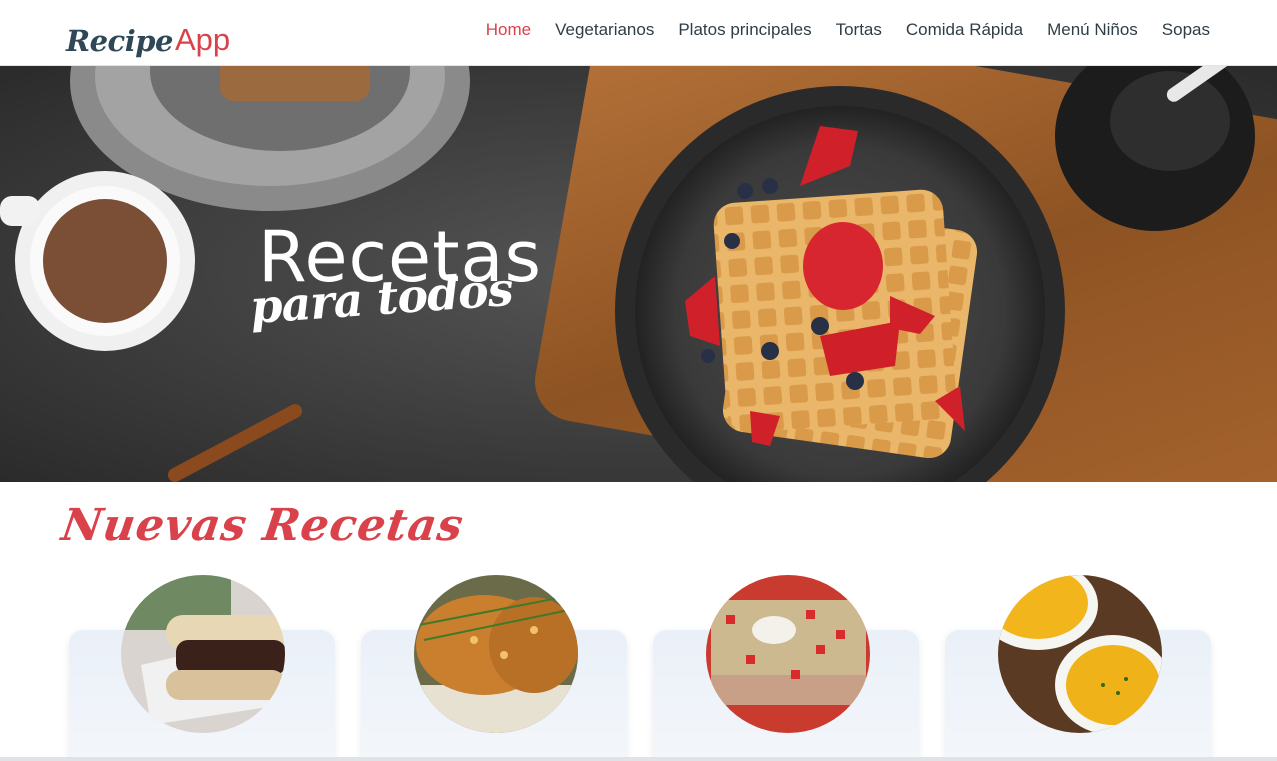 The width and height of the screenshot is (1277, 761). I want to click on page-bottom-edge, so click(638, 759).